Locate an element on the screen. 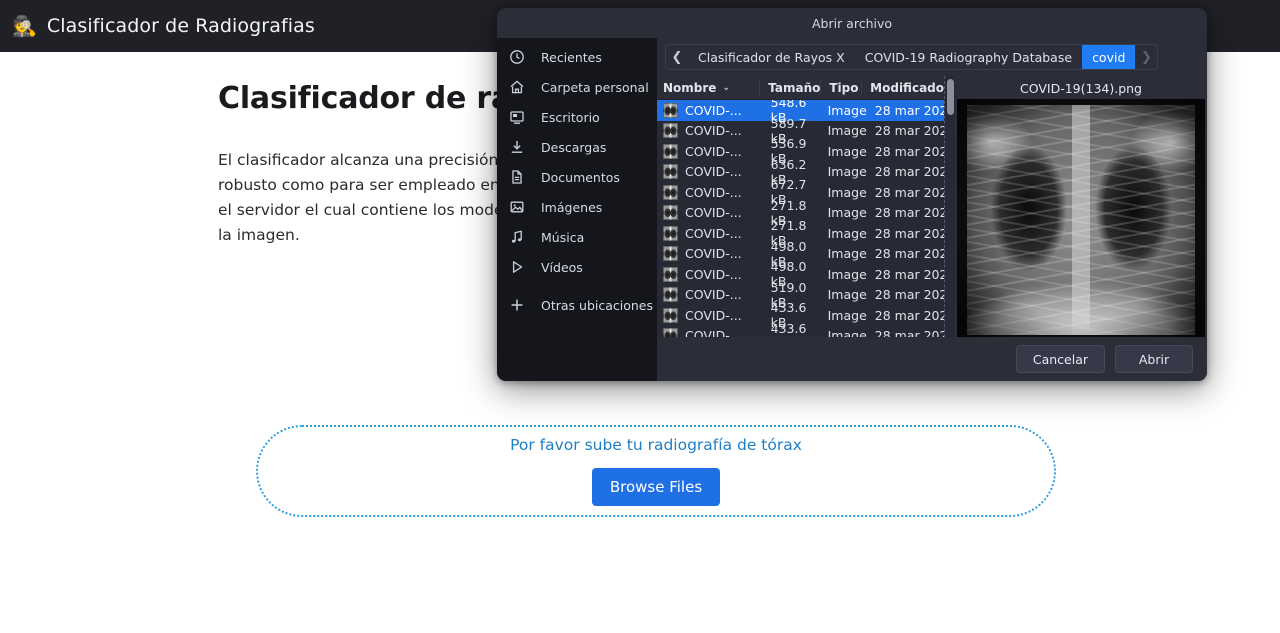  sidebar-item-label: Imágenes is located at coordinates (572, 207).